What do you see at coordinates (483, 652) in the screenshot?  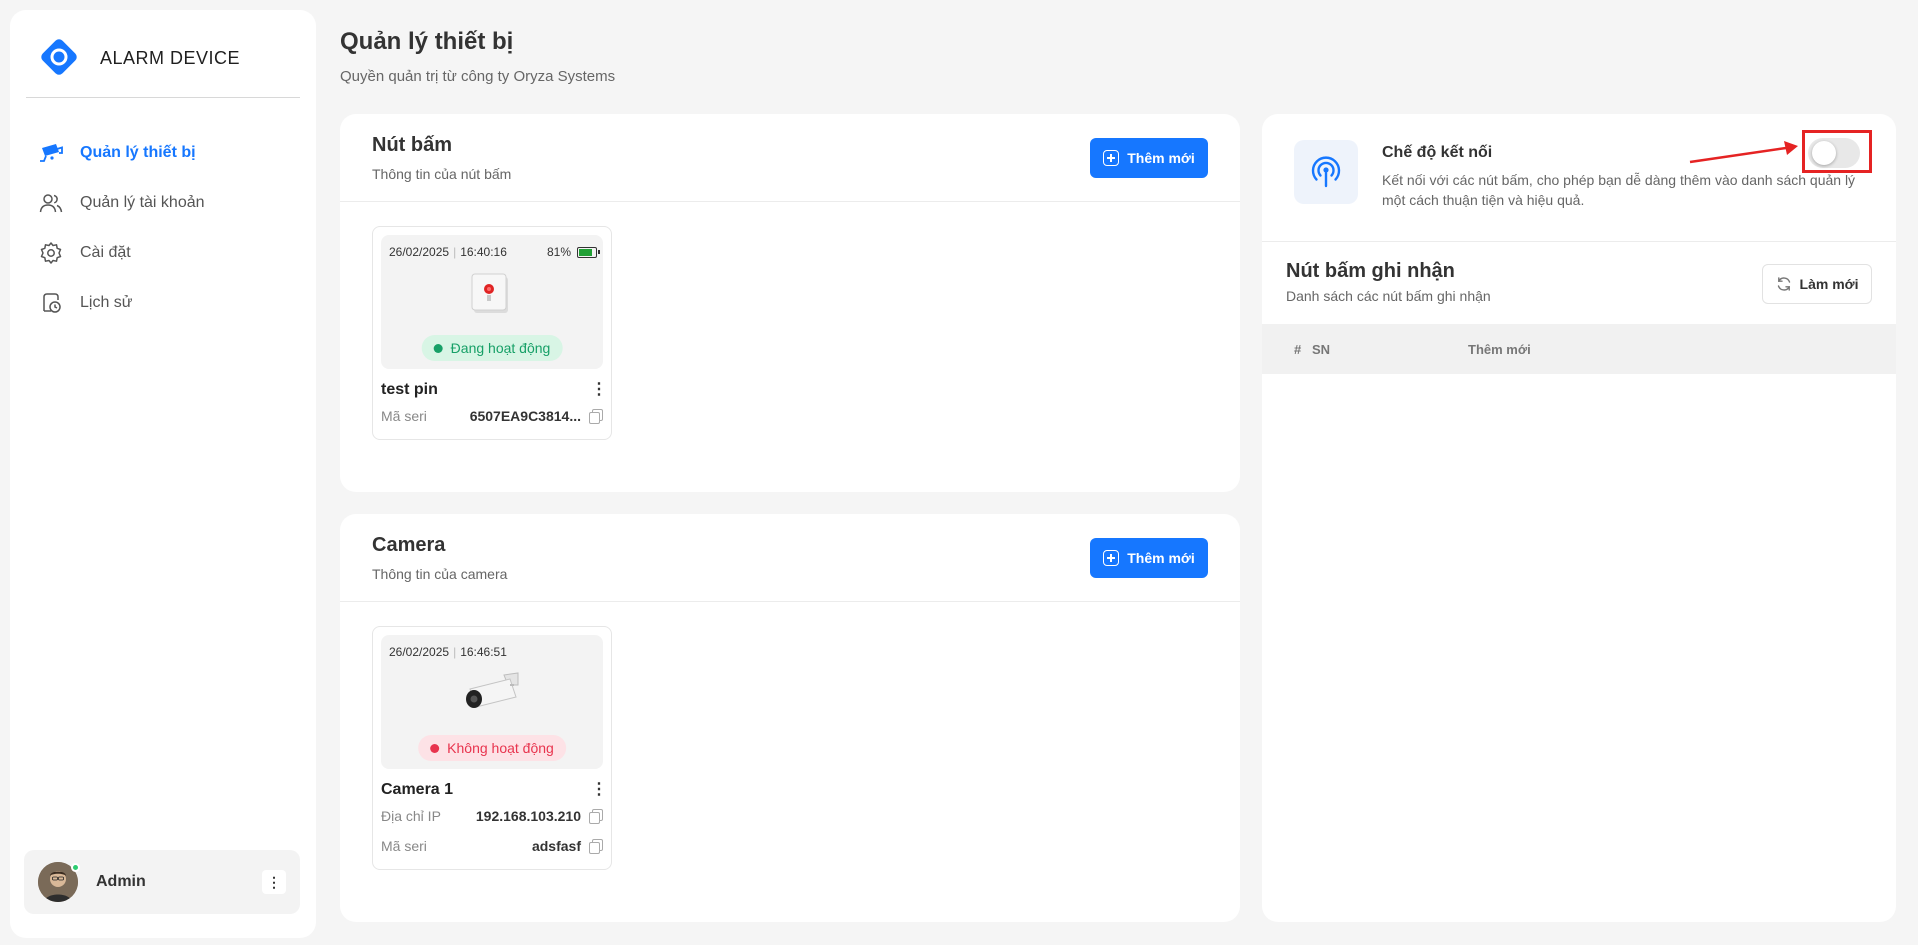 I see `device-time: 16:46:51` at bounding box center [483, 652].